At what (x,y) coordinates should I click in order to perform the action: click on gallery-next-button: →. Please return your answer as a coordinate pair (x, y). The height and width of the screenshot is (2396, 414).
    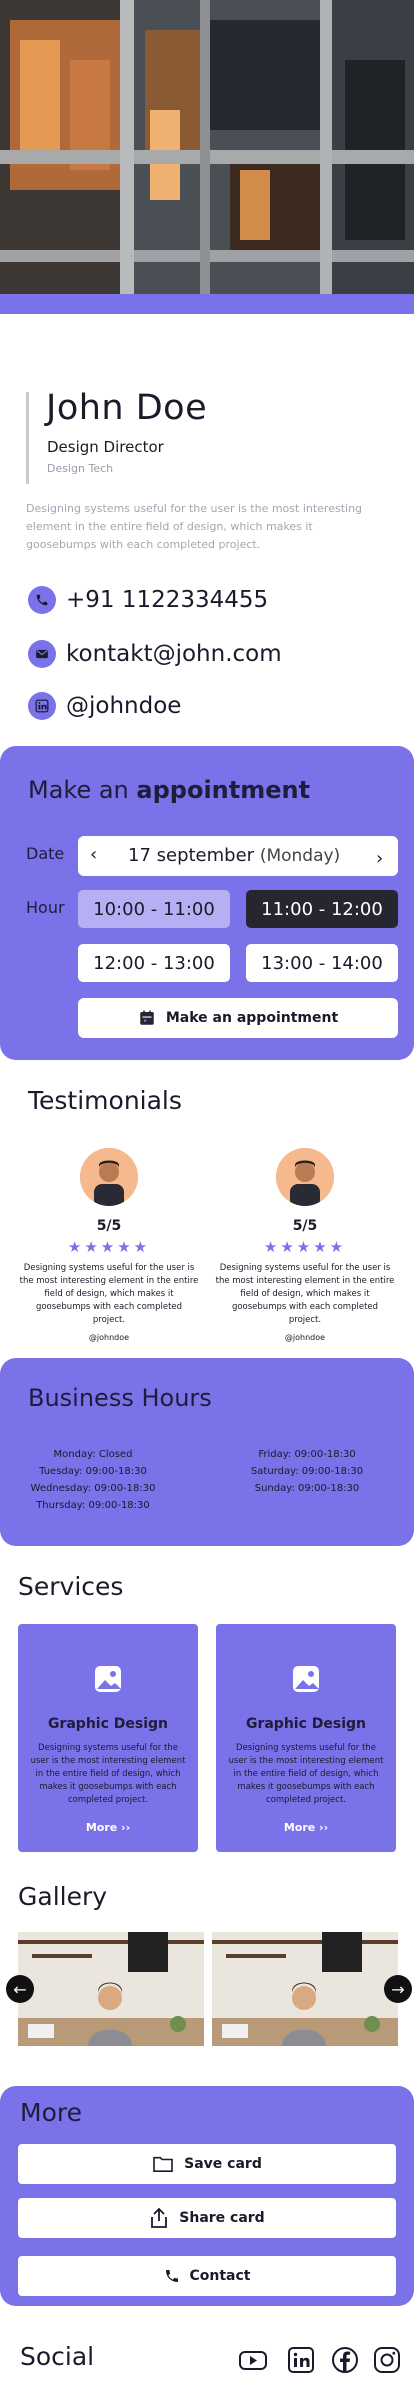
    Looking at the image, I should click on (398, 1989).